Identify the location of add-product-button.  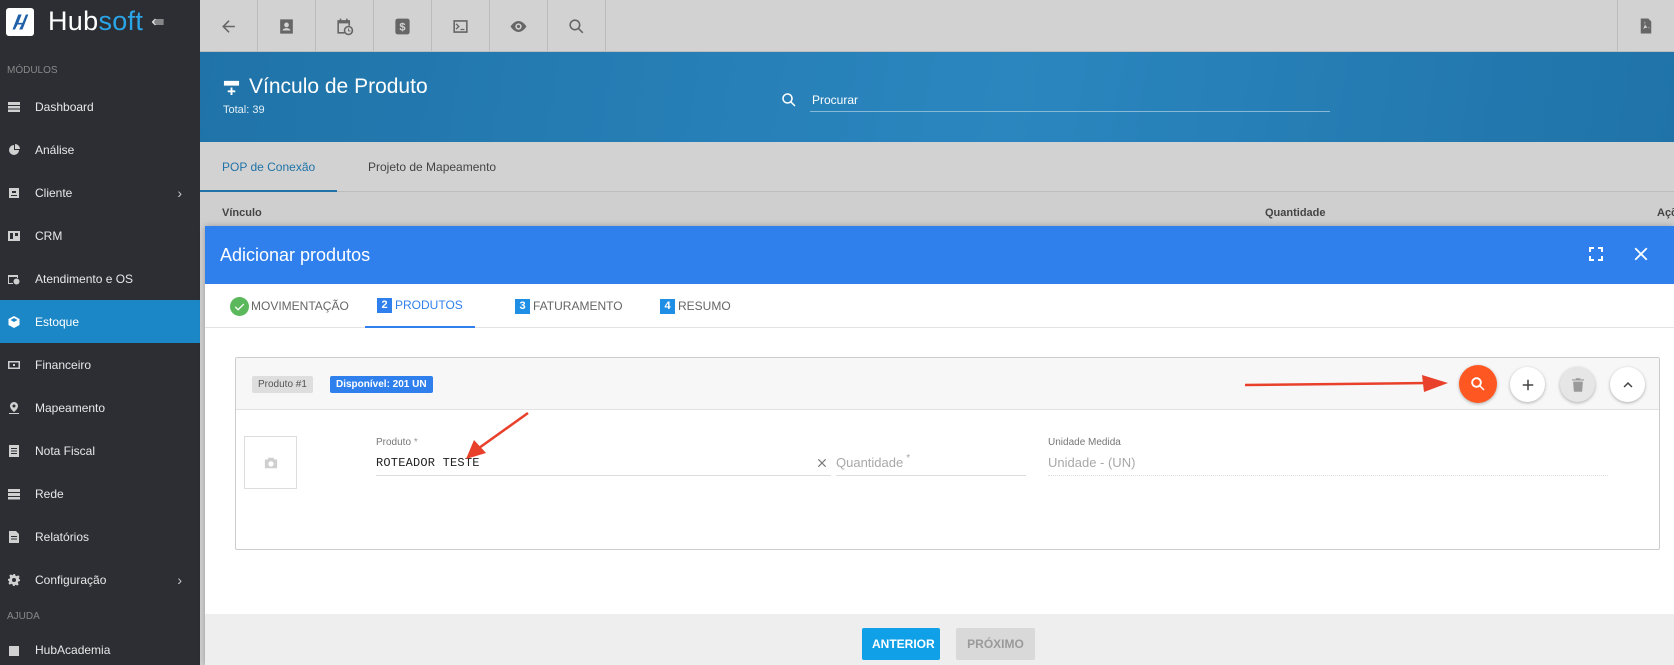
(1527, 384).